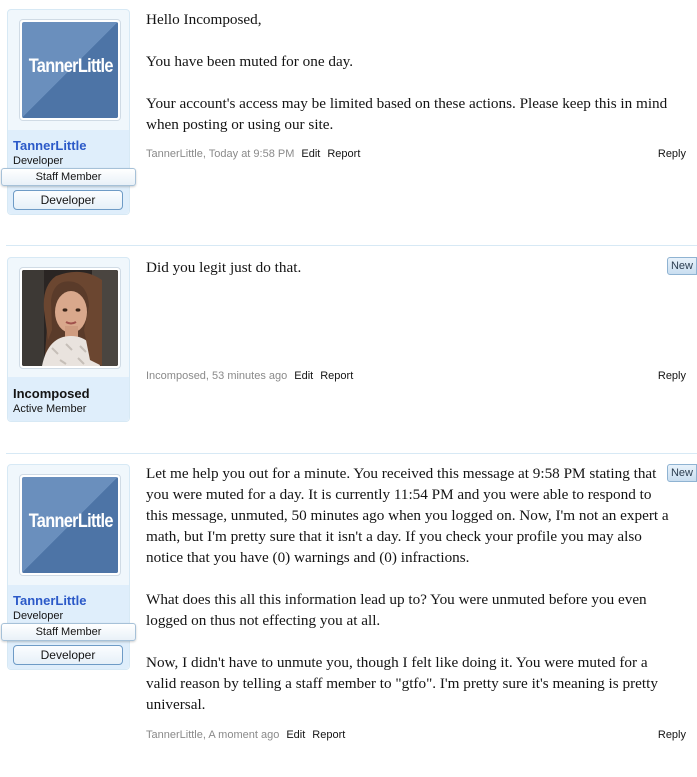 This screenshot has height=777, width=697. I want to click on username: Incomposed, so click(51, 393).